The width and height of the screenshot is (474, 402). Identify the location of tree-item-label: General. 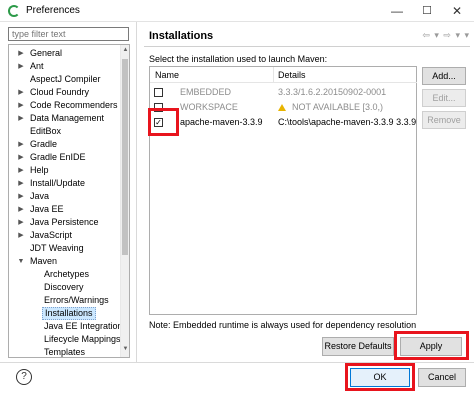
(46, 53).